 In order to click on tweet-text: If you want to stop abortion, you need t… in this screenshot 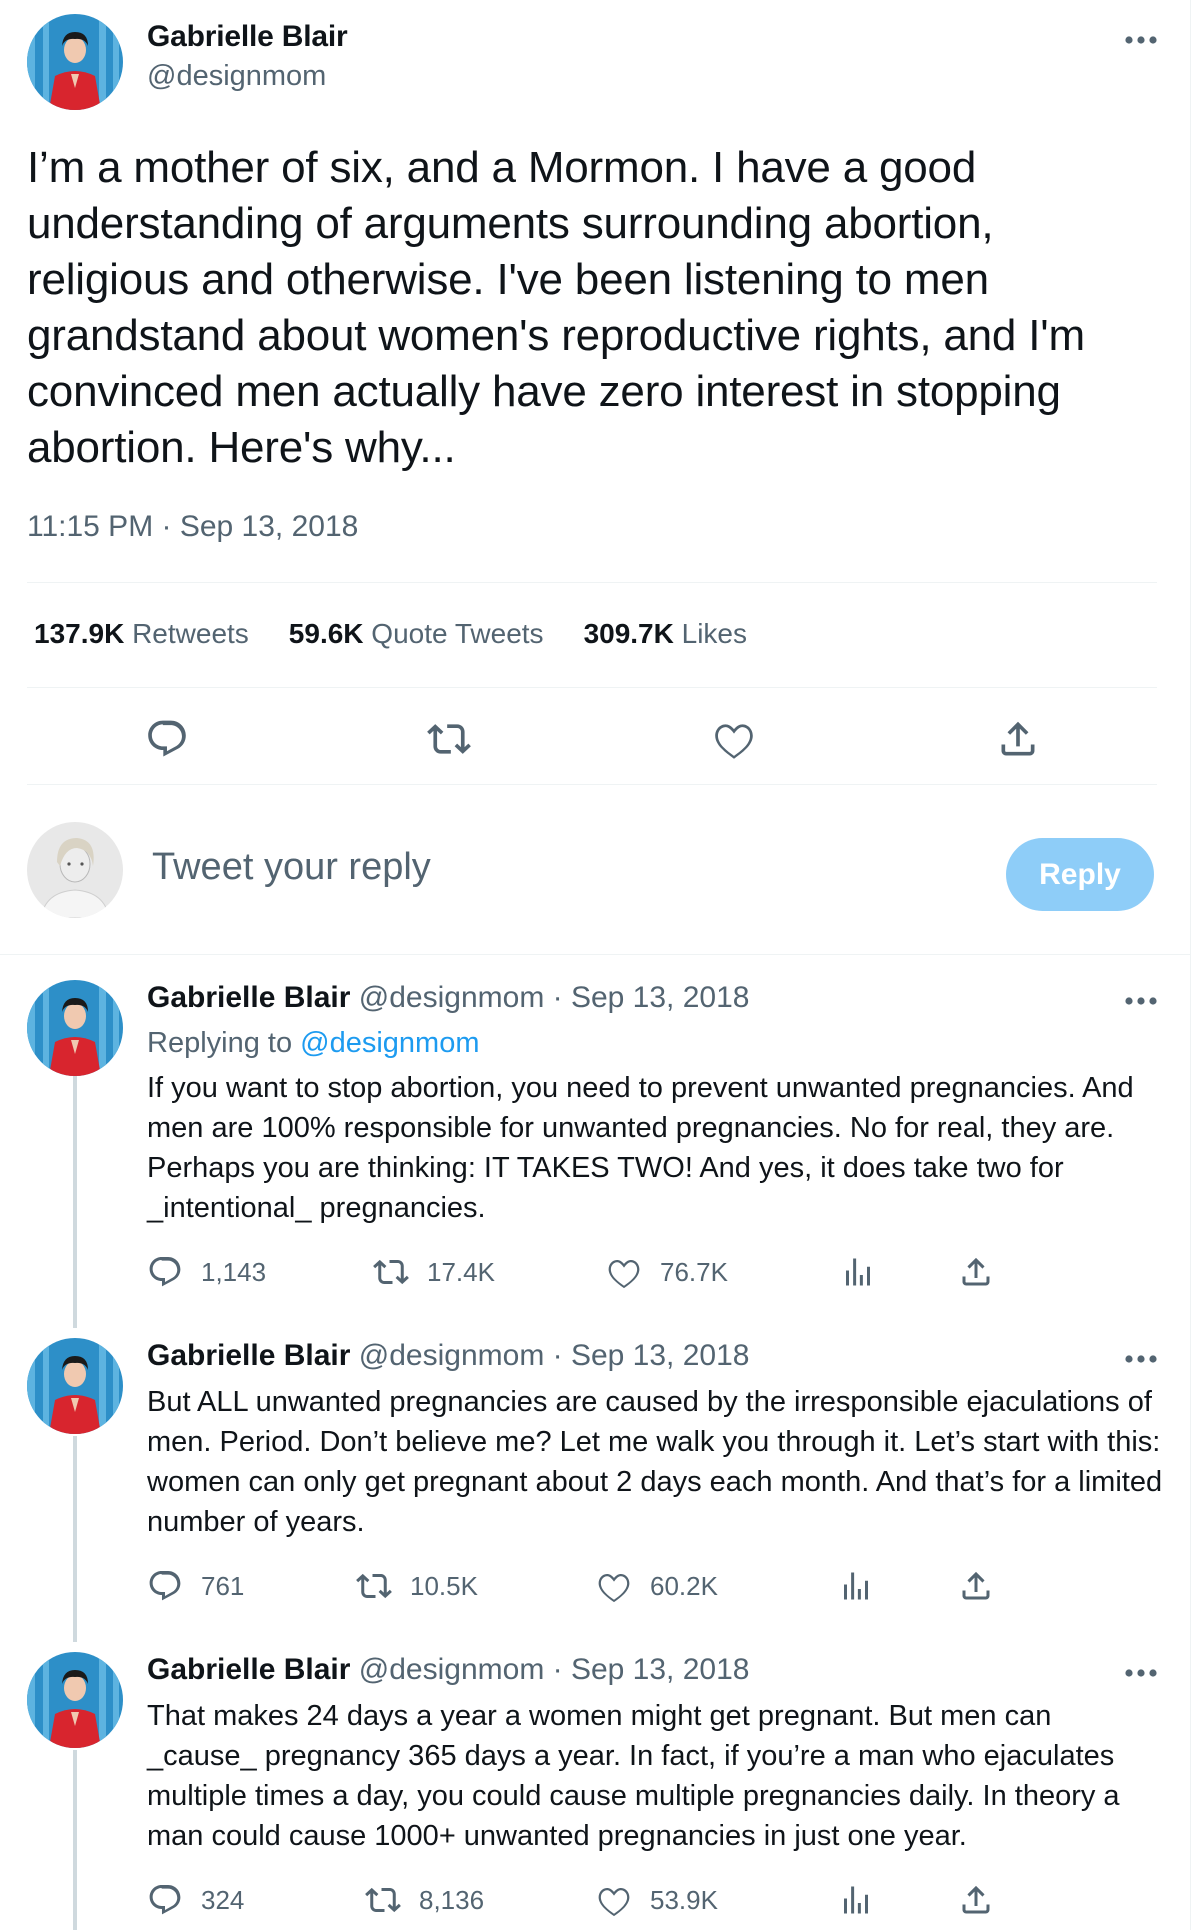, I will do `click(640, 1148)`.